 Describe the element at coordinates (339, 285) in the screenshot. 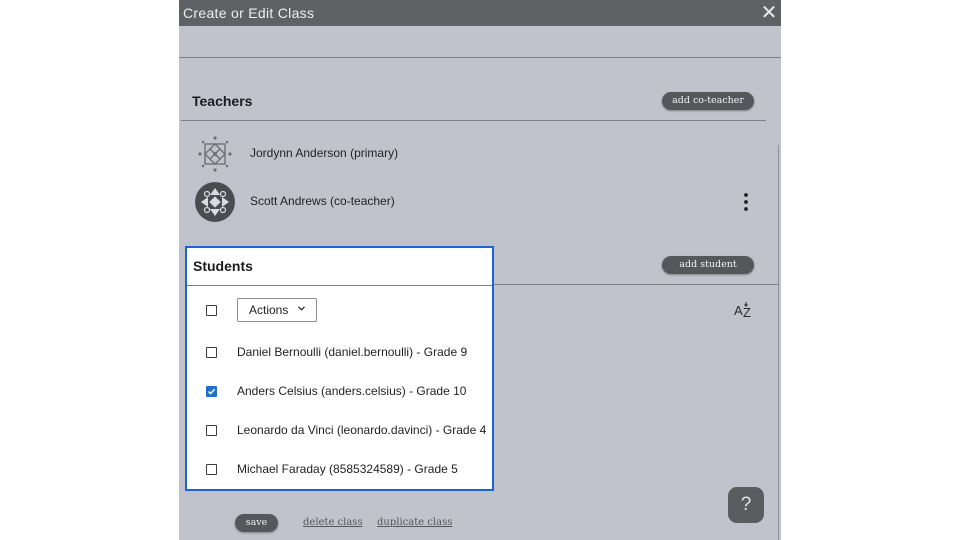

I see `students-divider` at that location.